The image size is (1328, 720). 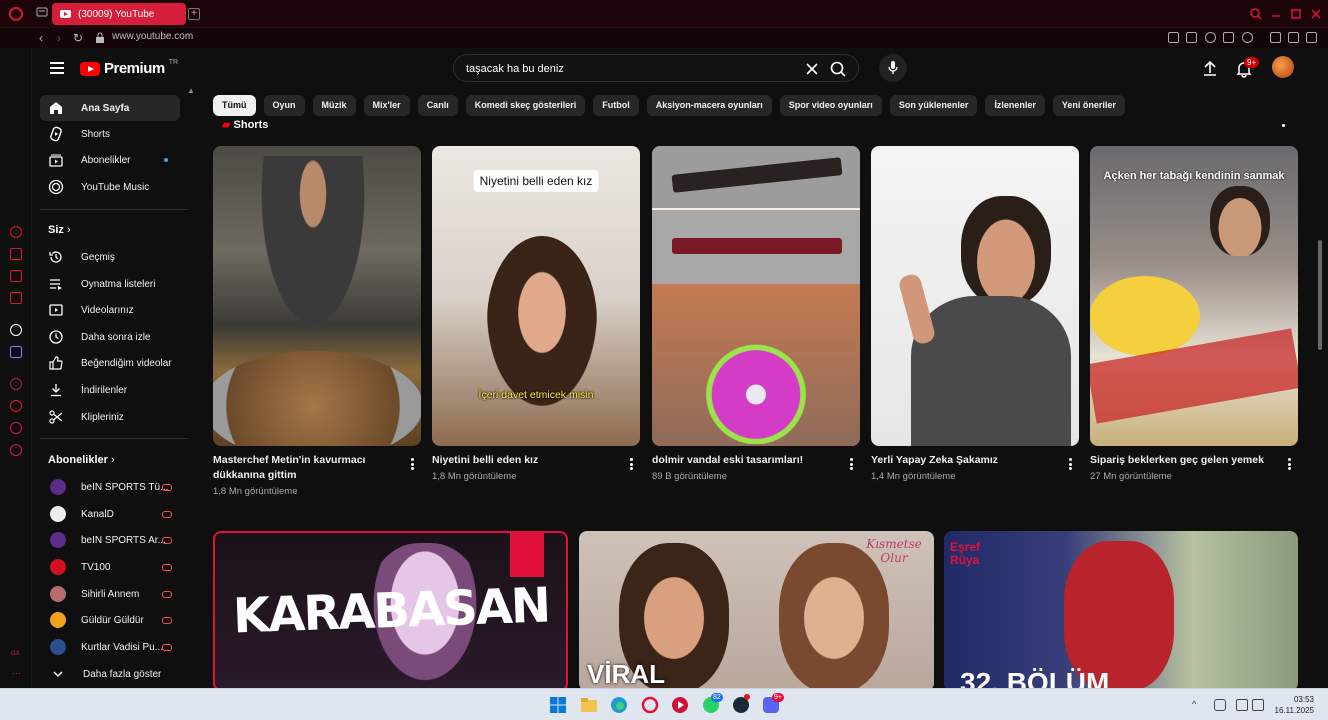 I want to click on vpn-icon, so click(x=1210, y=37).